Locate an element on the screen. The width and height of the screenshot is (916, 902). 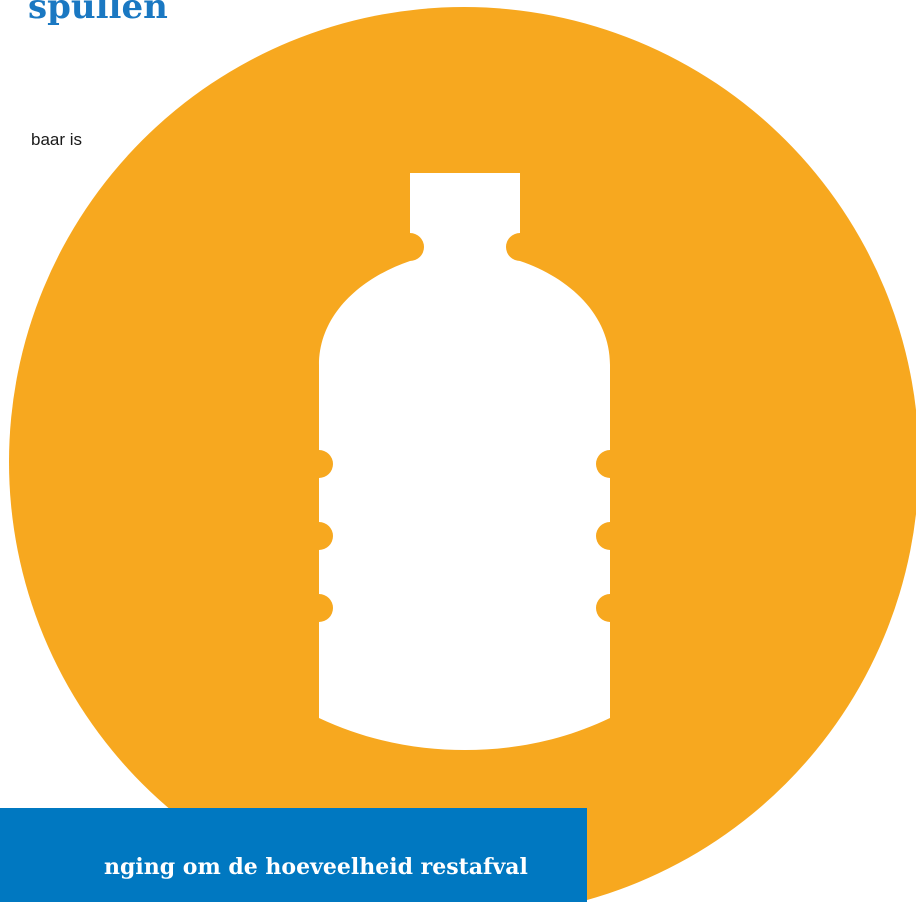
banner-text: nging om de hoeveelheid restafval is located at coordinates (316, 867).